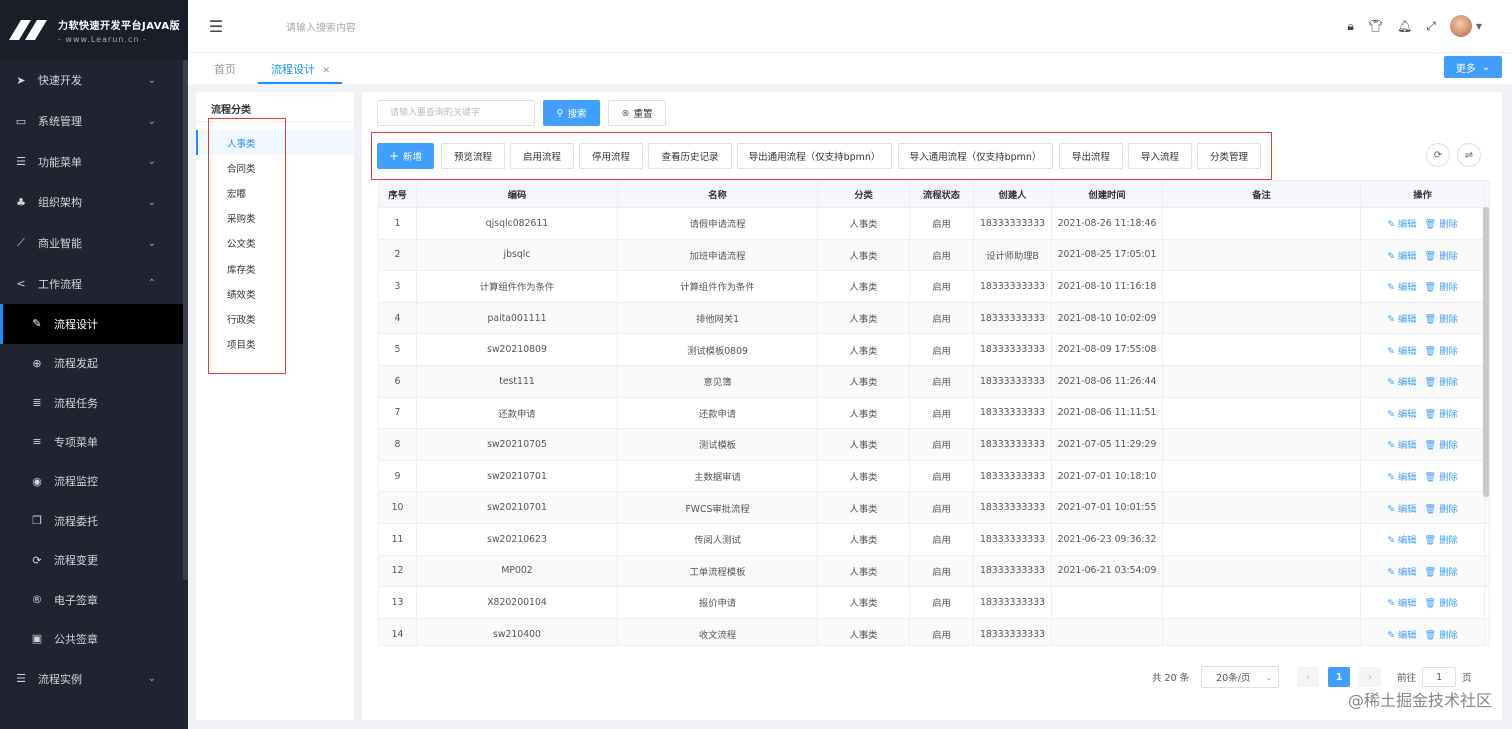  I want to click on keyword-input: 请输入要查询的关键字, so click(456, 113).